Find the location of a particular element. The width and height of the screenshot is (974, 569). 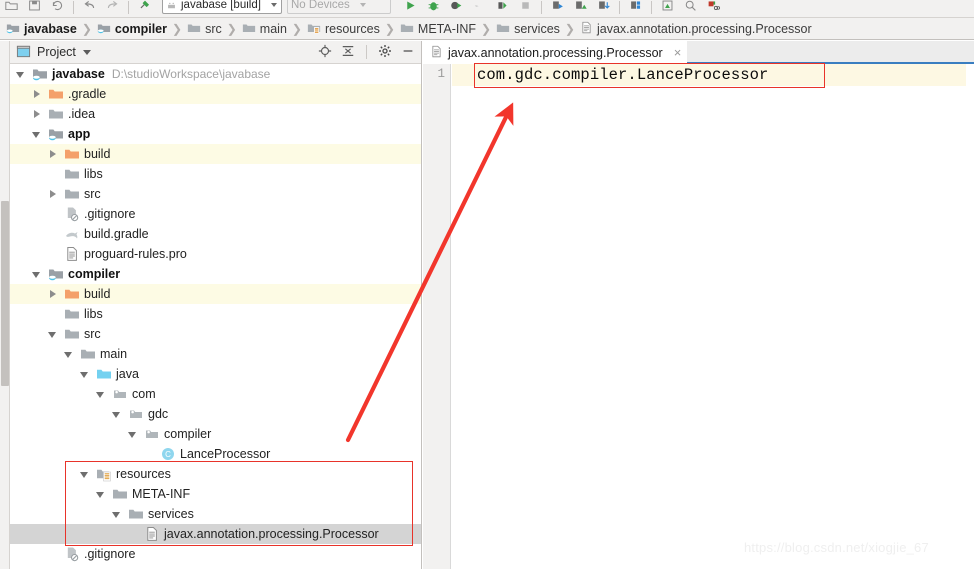

breadcrumb-item-services: services is located at coordinates (528, 29).